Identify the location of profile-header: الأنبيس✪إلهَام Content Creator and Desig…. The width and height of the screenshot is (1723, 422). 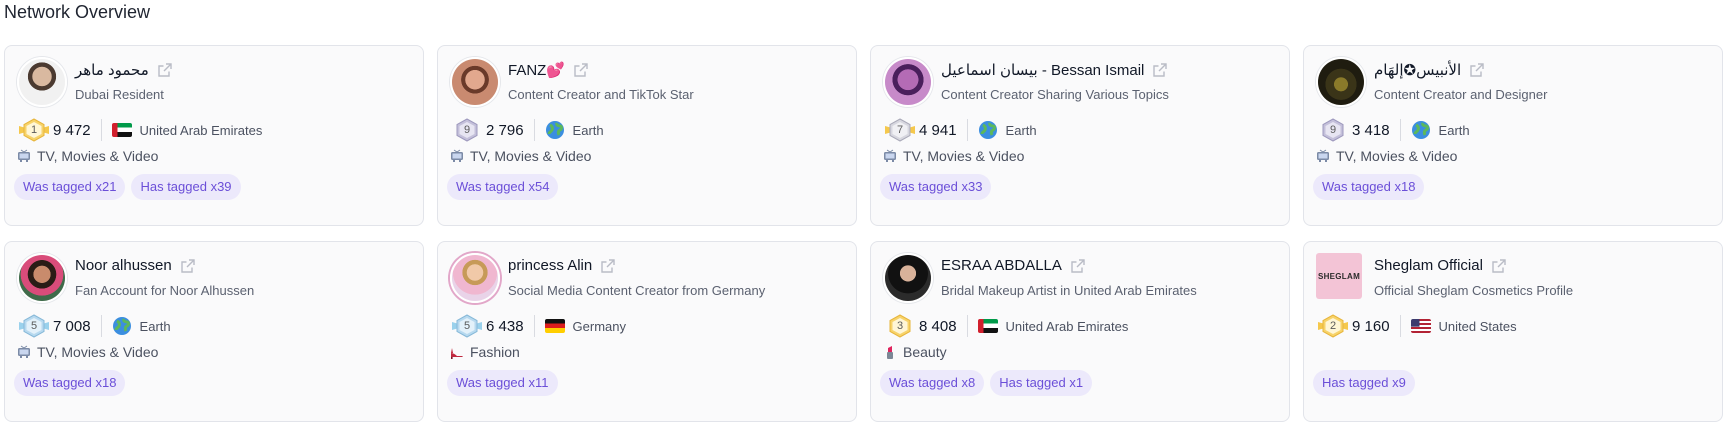
(1513, 82).